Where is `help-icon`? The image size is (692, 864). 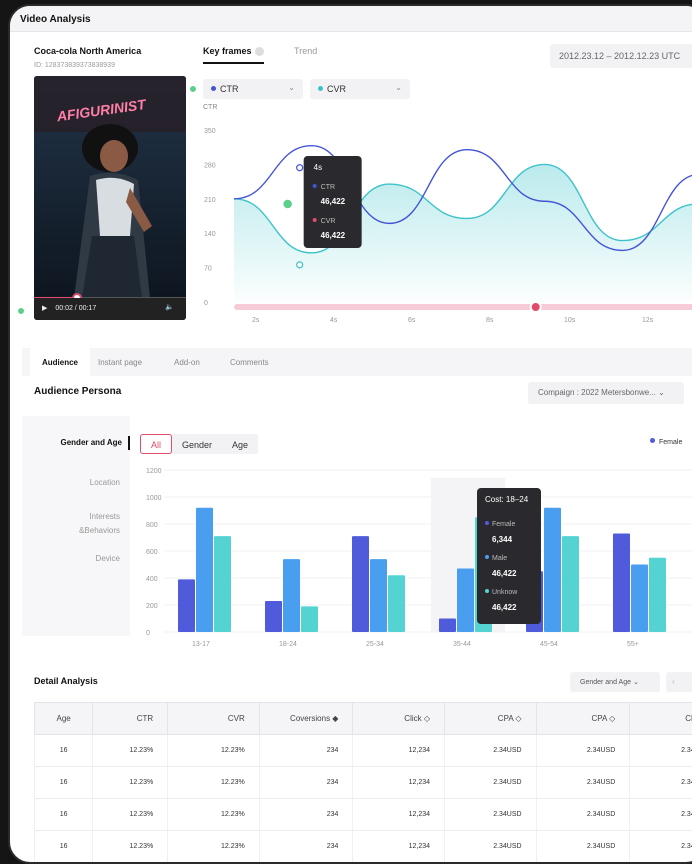
help-icon is located at coordinates (259, 51).